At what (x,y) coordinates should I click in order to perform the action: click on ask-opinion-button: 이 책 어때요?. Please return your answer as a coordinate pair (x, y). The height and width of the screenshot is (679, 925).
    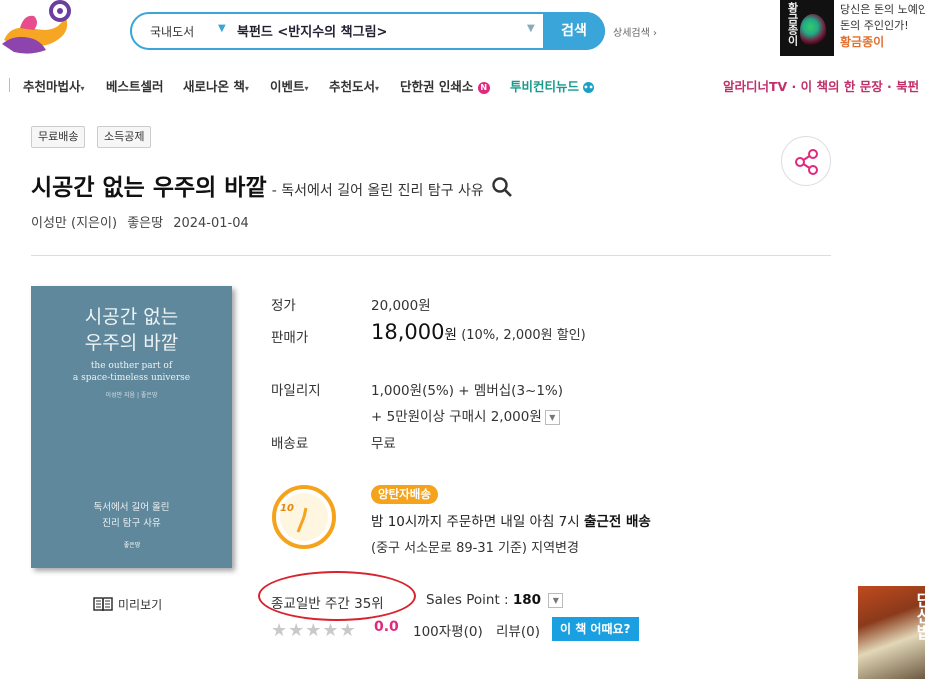
    Looking at the image, I should click on (595, 629).